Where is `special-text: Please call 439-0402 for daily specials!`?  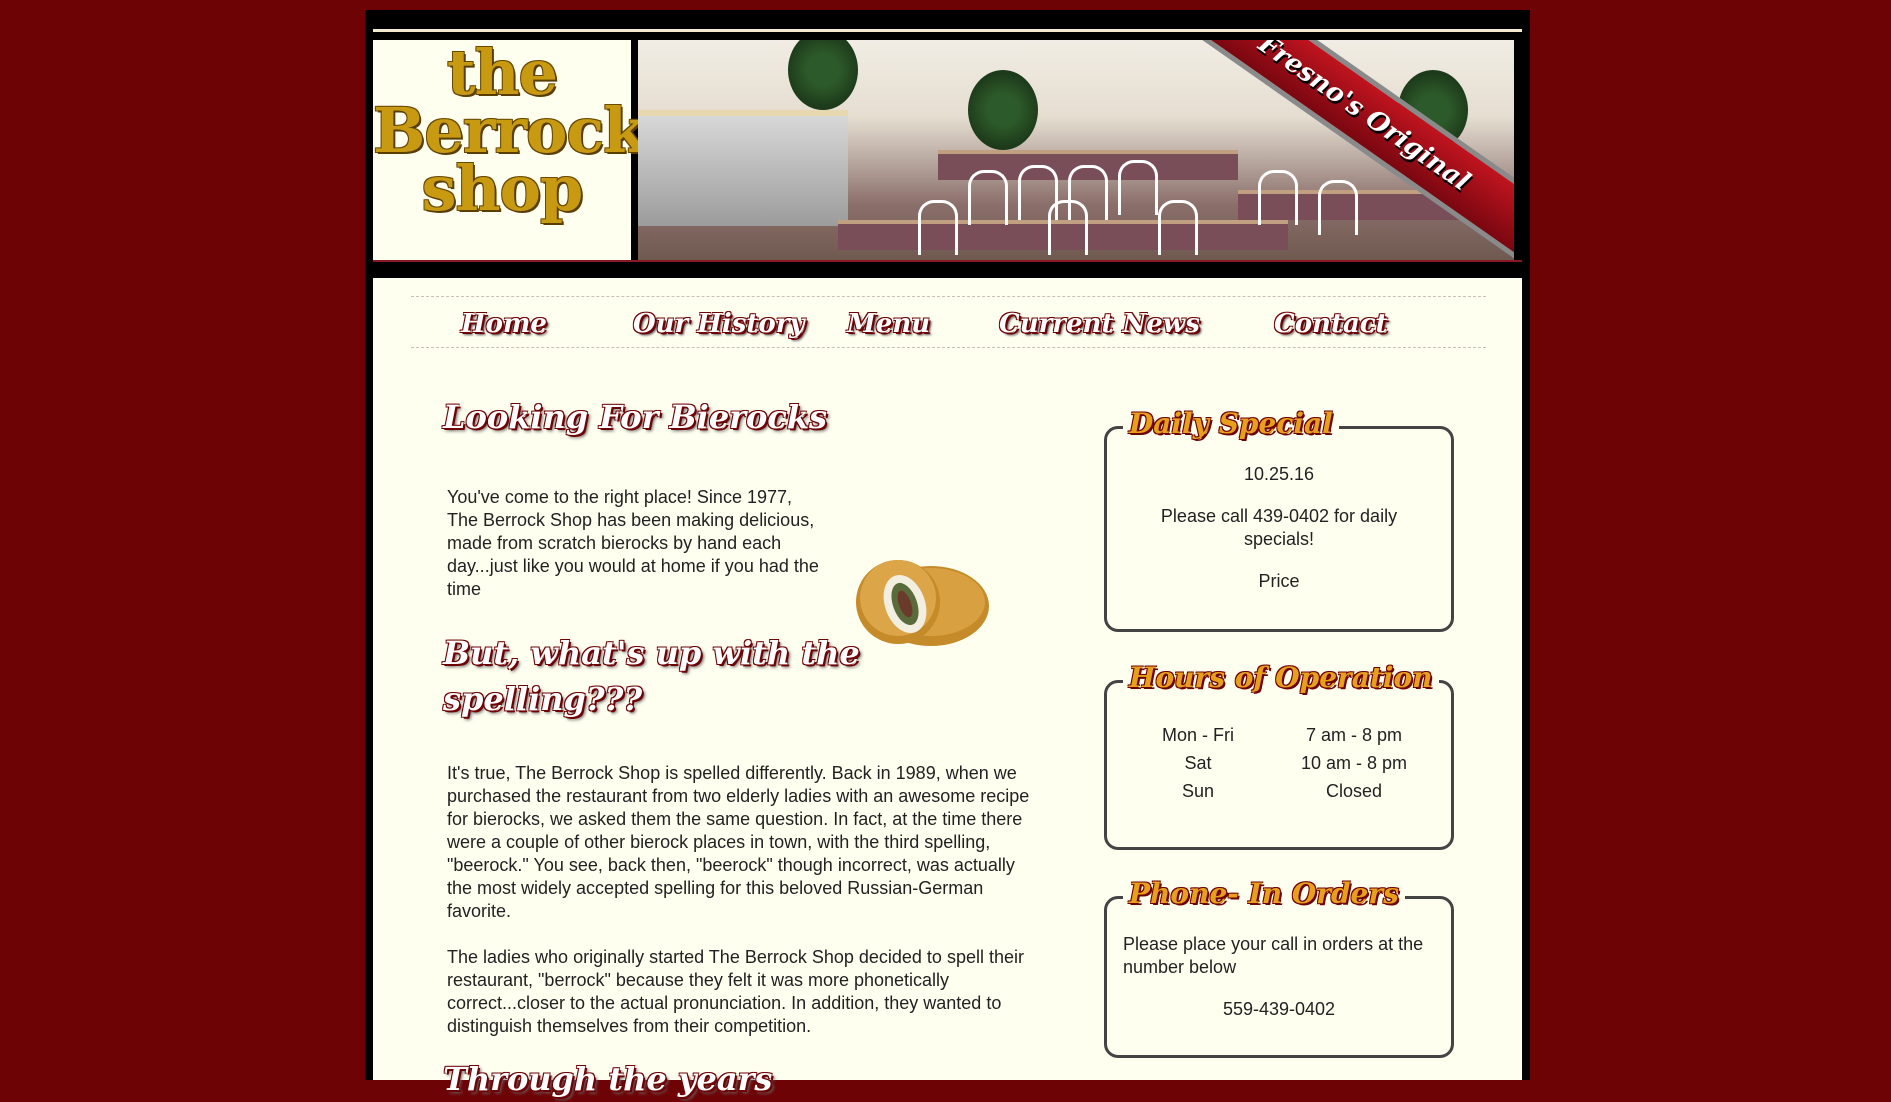 special-text: Please call 439-0402 for daily specials! is located at coordinates (1279, 527).